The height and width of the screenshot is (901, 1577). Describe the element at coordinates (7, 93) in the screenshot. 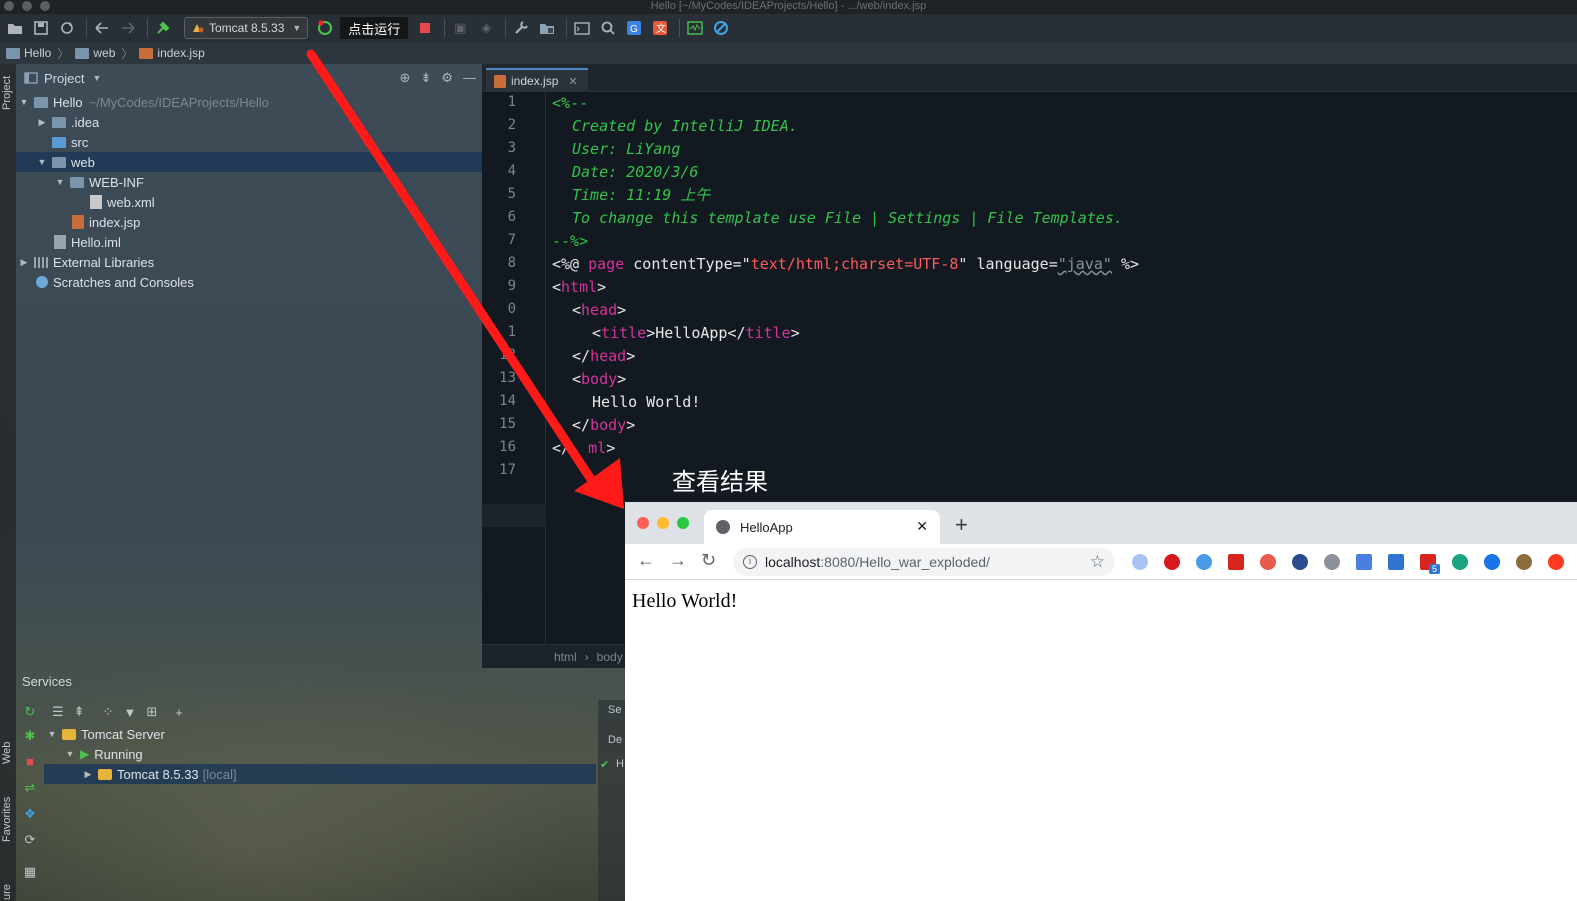

I see `project-tool-tab: Project` at that location.